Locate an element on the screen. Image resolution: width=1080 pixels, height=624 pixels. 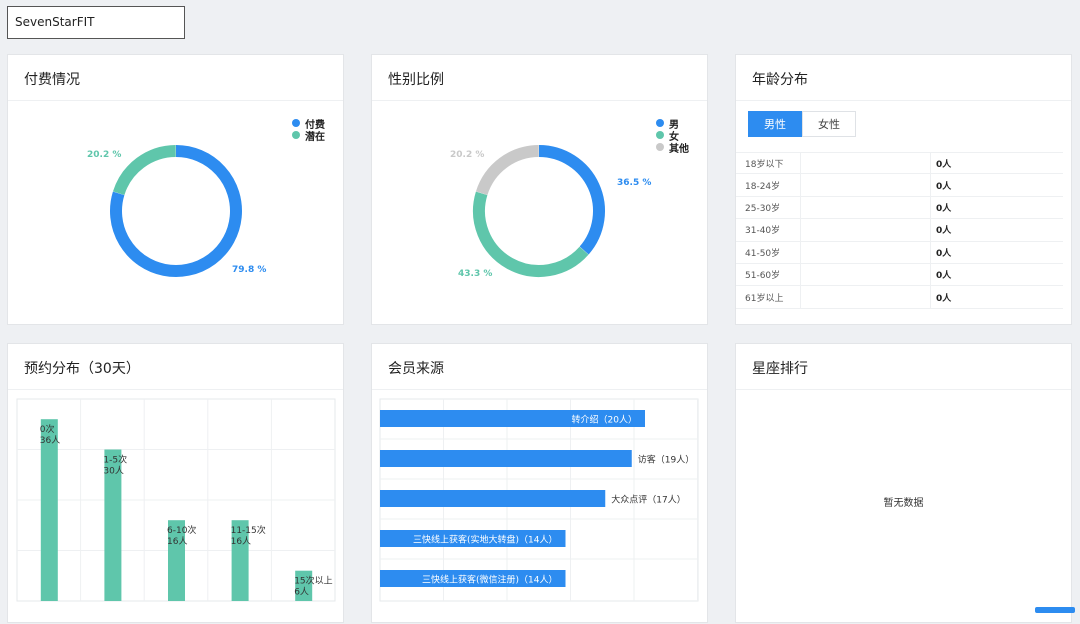
tab-male: 男性 is located at coordinates (775, 124).